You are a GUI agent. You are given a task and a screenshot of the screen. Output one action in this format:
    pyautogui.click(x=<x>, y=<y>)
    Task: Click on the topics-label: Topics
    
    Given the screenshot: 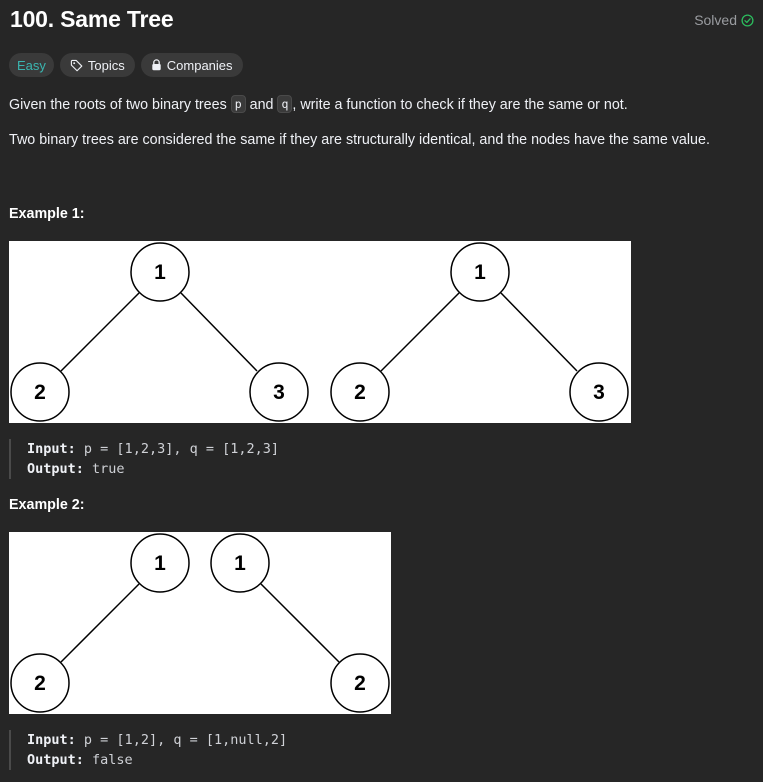 What is the action you would take?
    pyautogui.click(x=106, y=65)
    